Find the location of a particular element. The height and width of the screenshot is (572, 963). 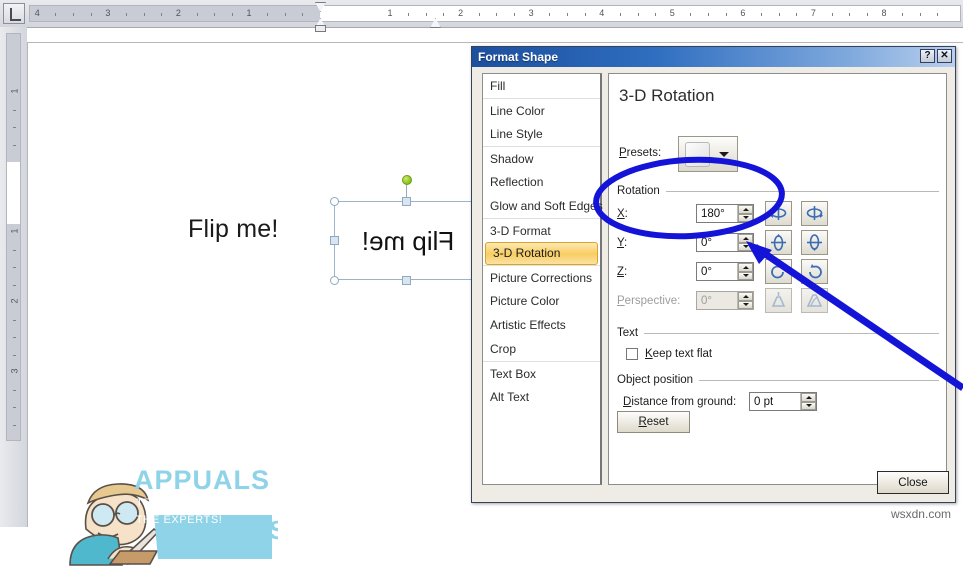

plain-text-label: Flip me! is located at coordinates (233, 229).